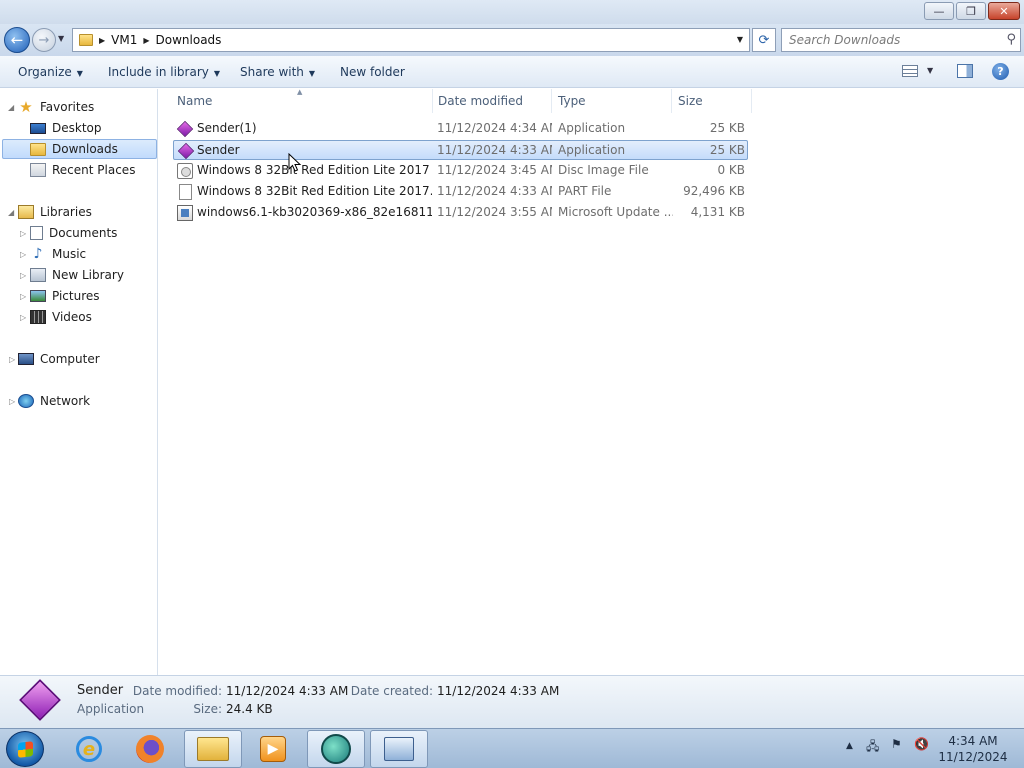 The width and height of the screenshot is (1024, 768). I want to click on action-center-flag-icon: ⚑, so click(896, 744).